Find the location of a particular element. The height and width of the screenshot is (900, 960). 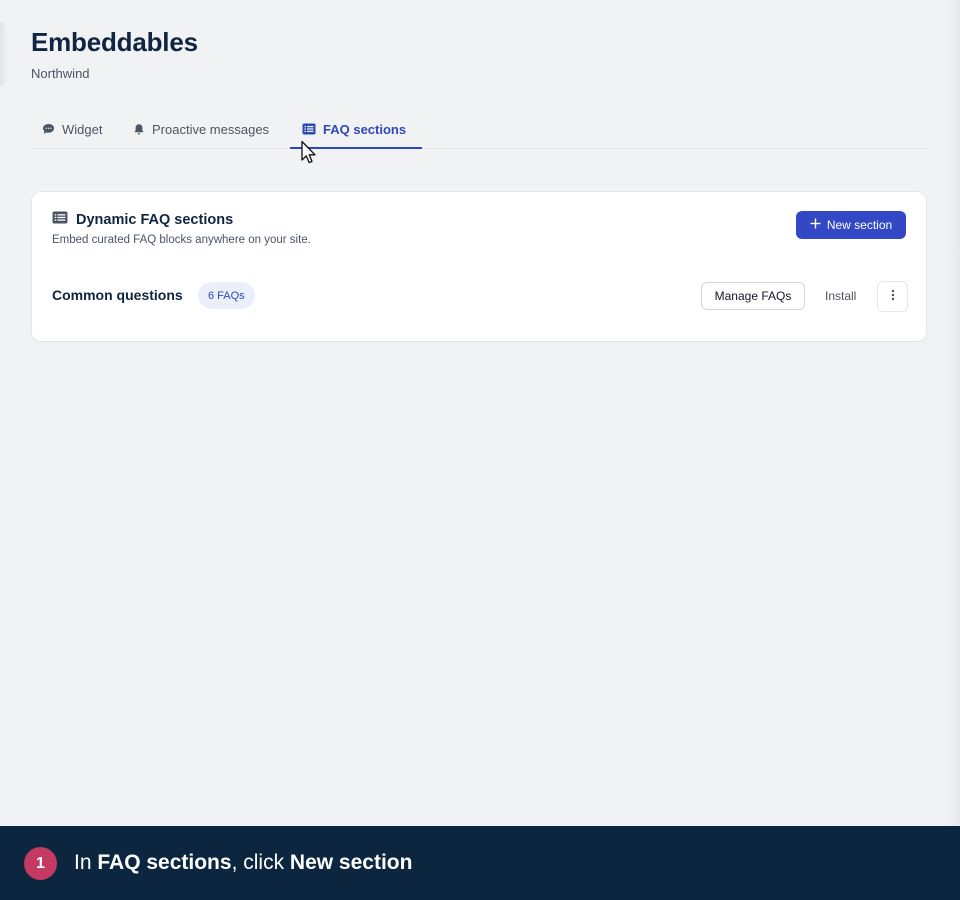

faq-count-badge: 6 FAQs is located at coordinates (226, 295).